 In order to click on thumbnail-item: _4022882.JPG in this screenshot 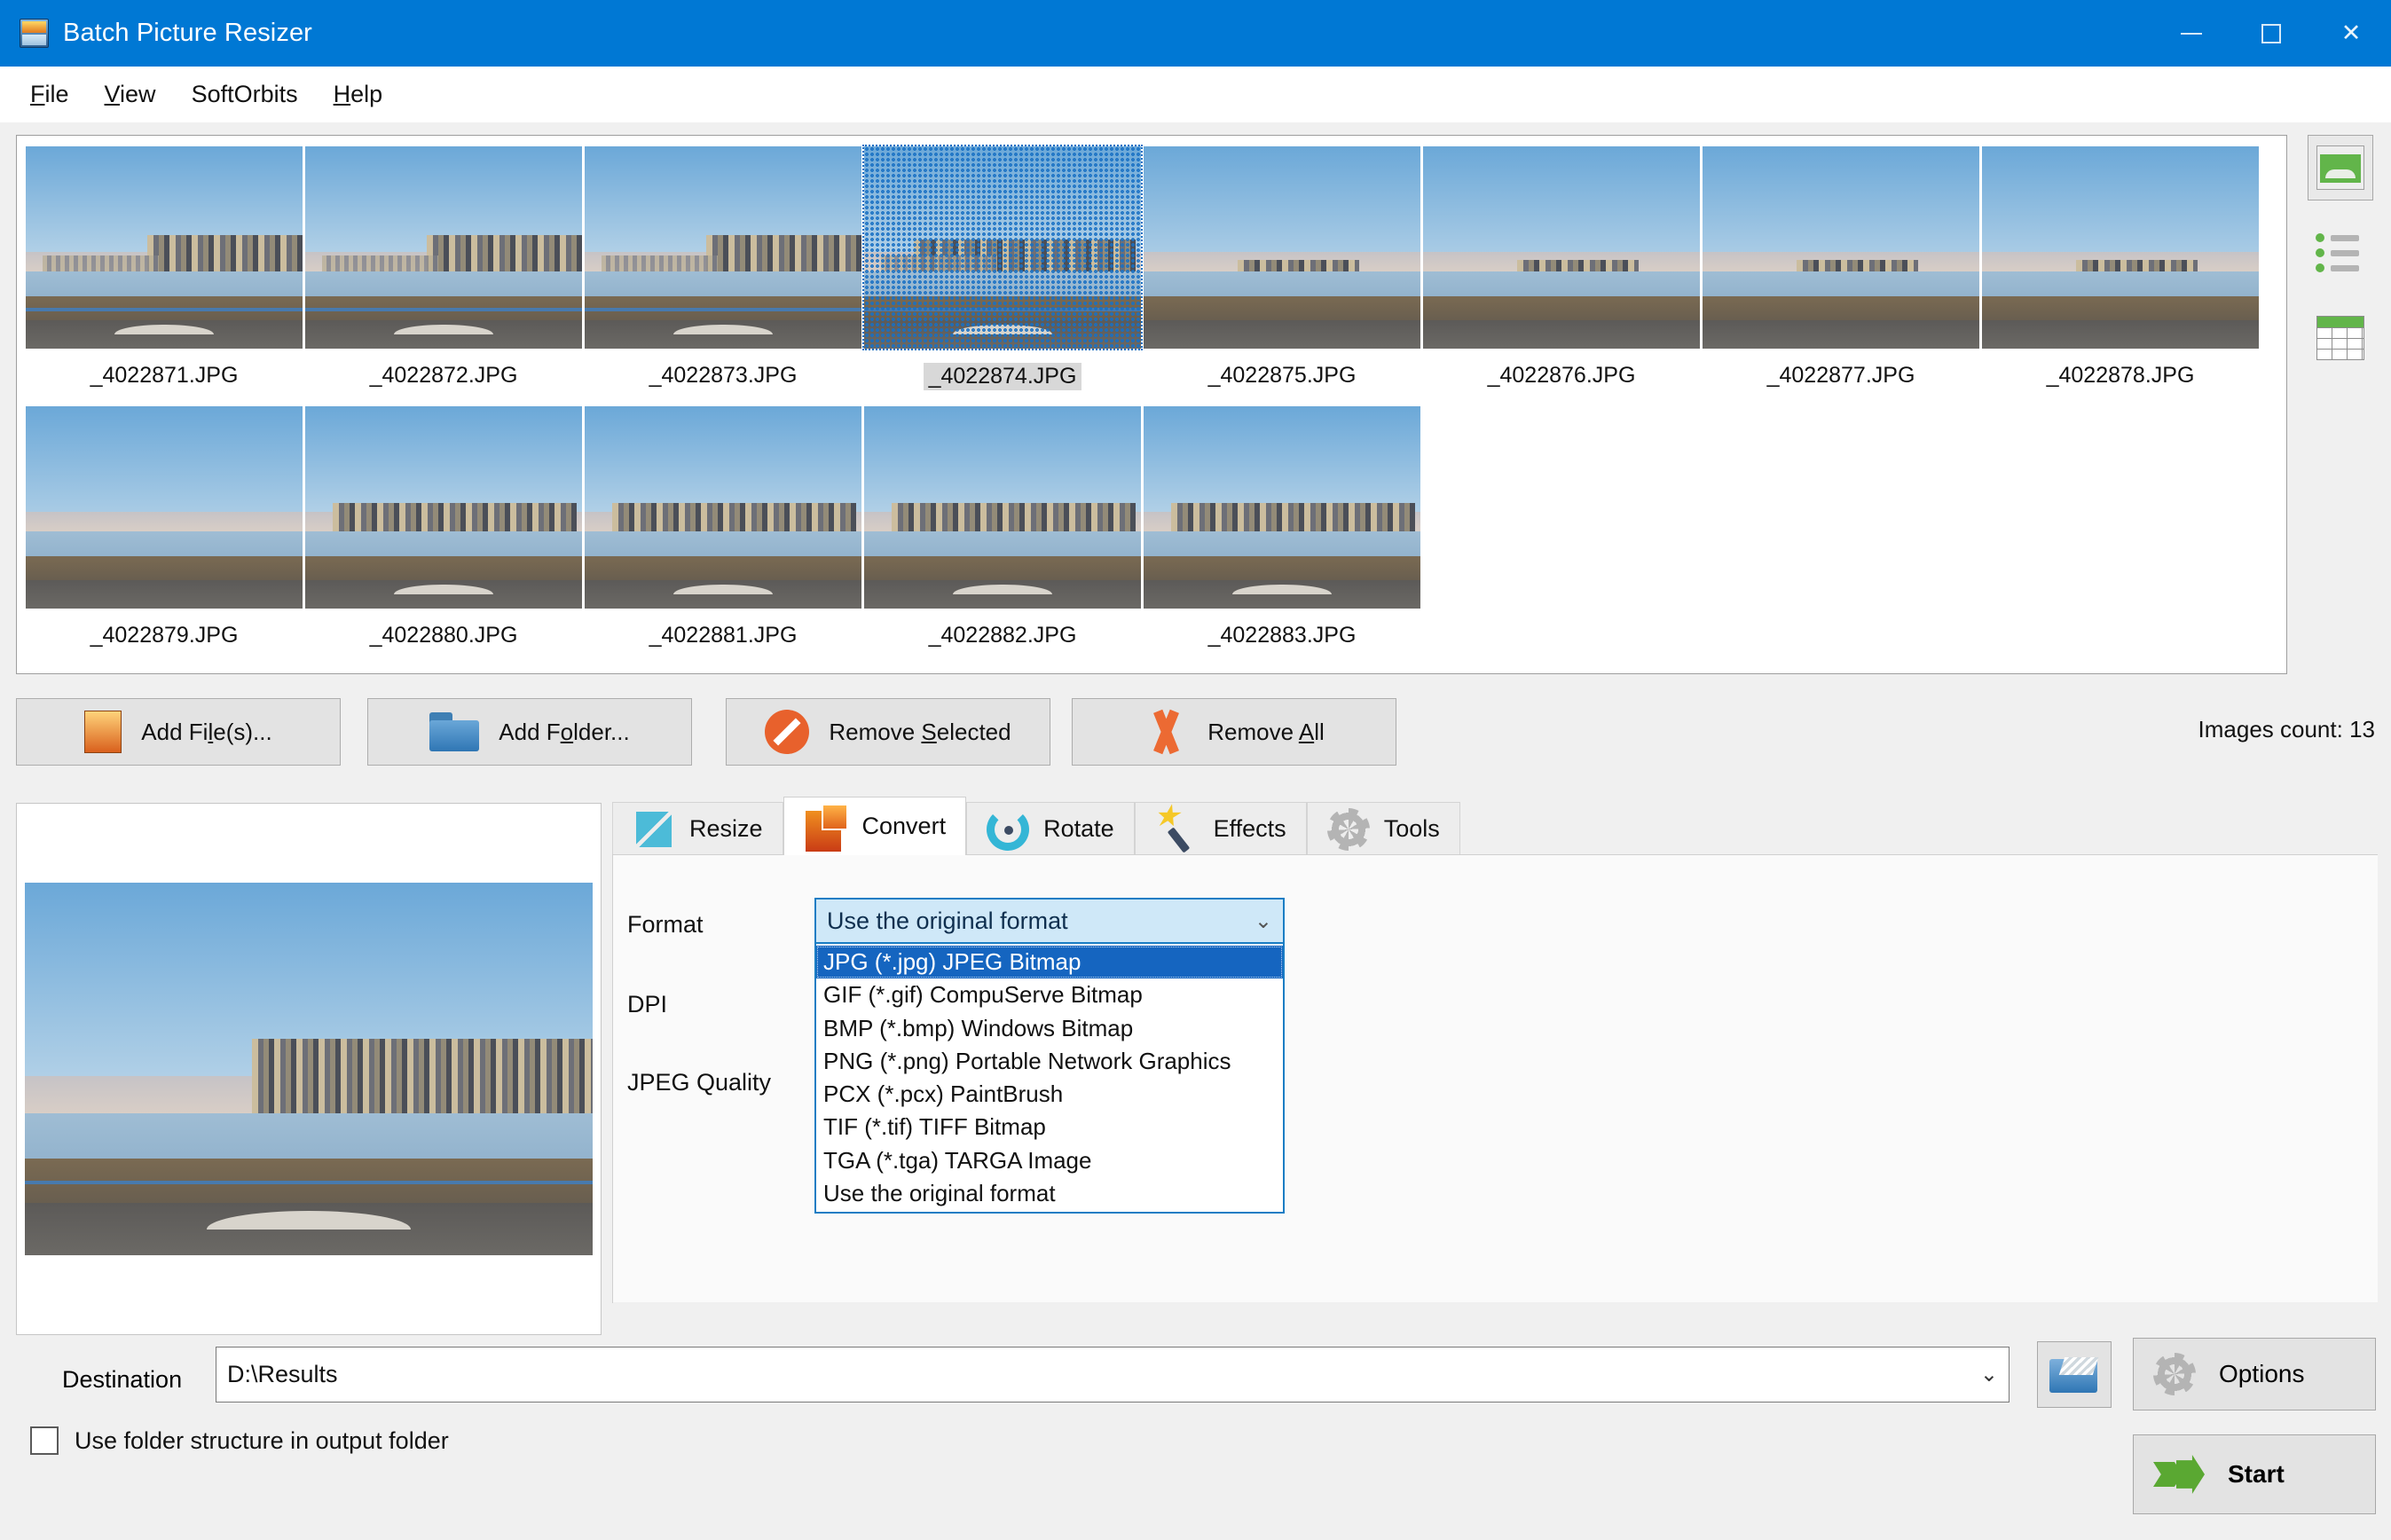, I will do `click(1003, 527)`.